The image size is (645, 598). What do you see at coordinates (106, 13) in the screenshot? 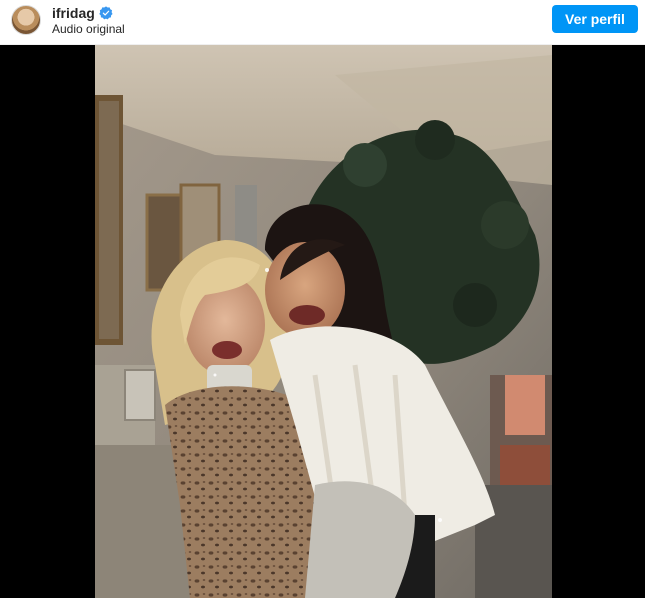
I see `verified-badge-icon` at bounding box center [106, 13].